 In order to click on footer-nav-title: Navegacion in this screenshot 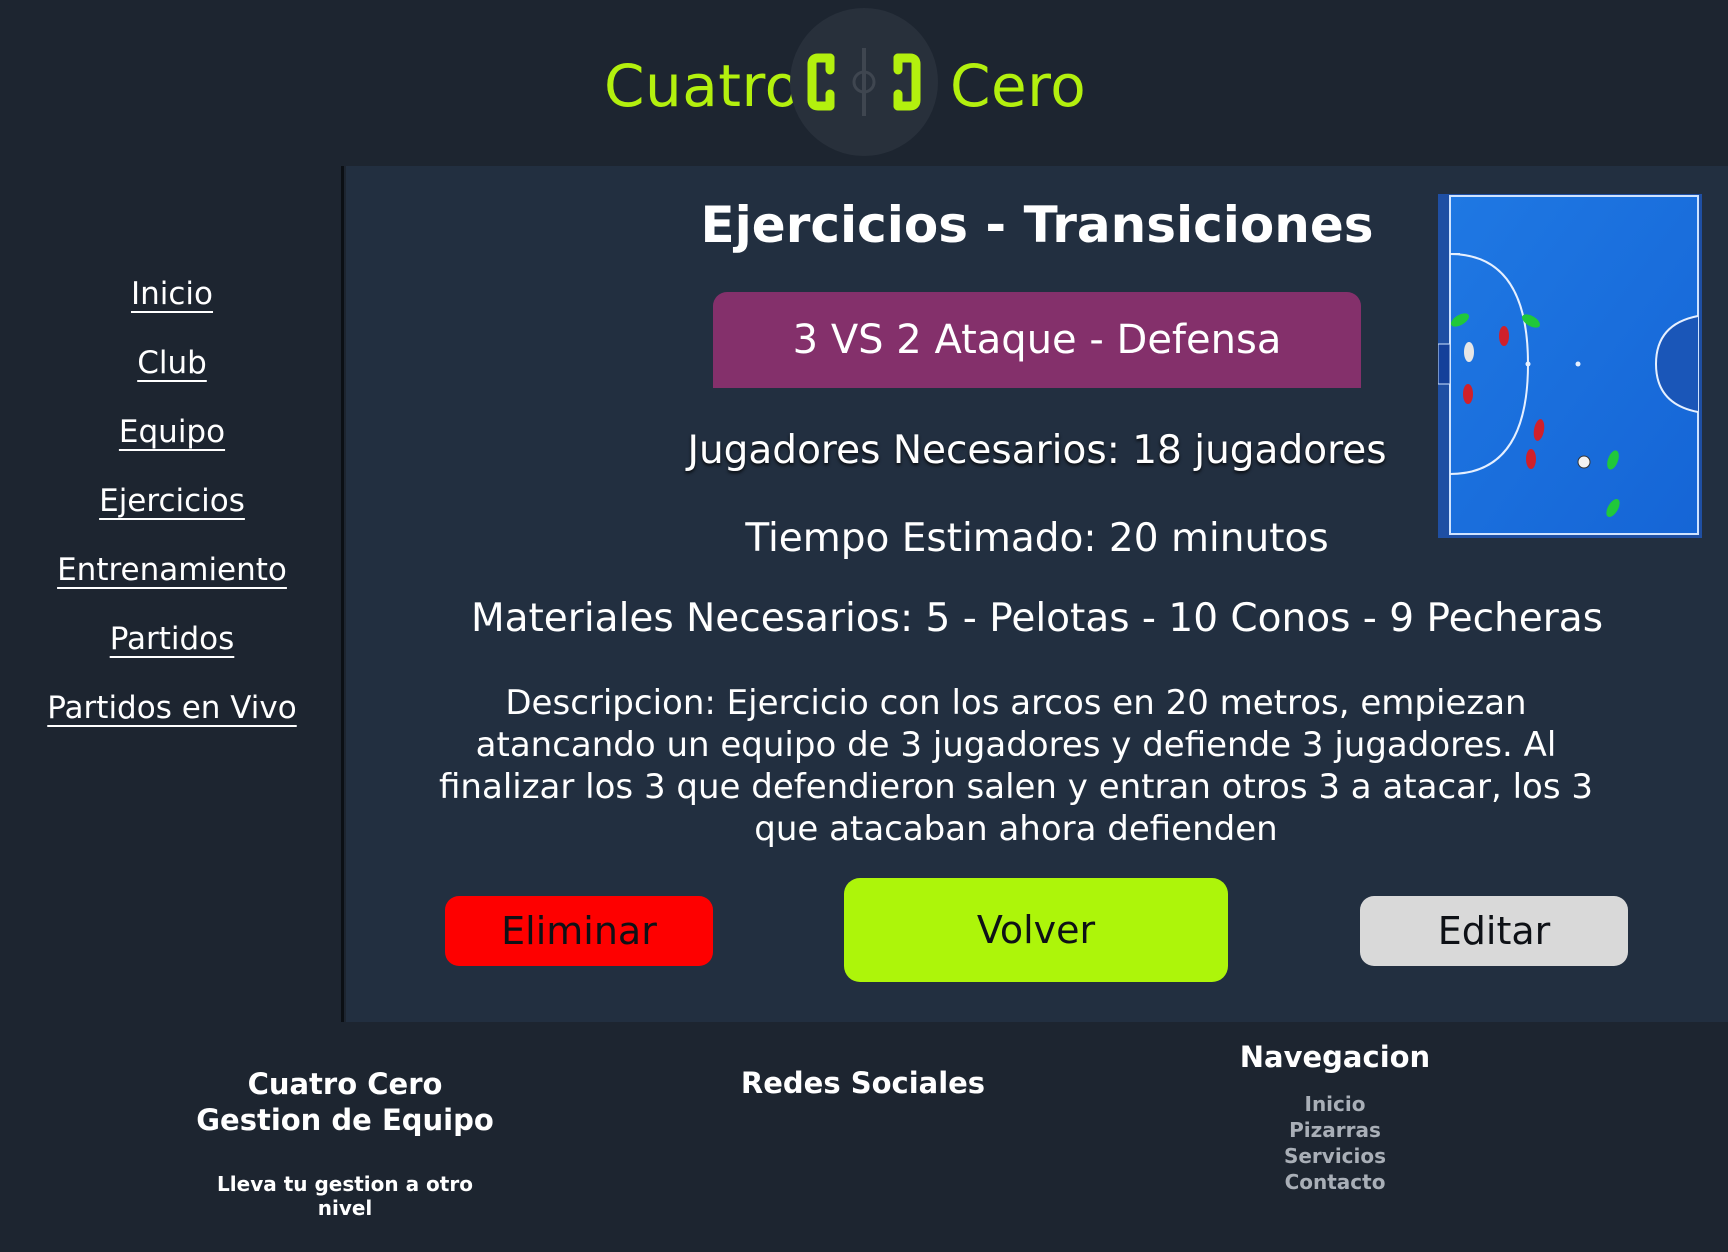, I will do `click(1335, 1057)`.